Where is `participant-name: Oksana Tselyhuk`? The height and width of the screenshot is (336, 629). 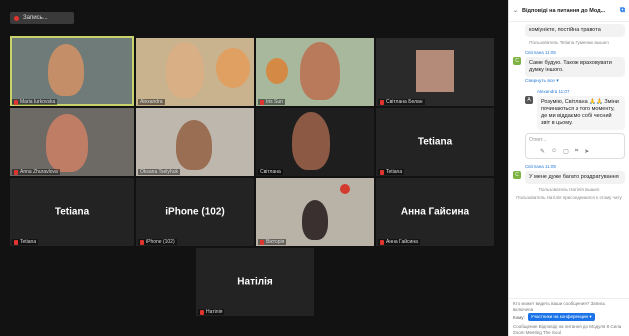 participant-name: Oksana Tselyhuk is located at coordinates (159, 172).